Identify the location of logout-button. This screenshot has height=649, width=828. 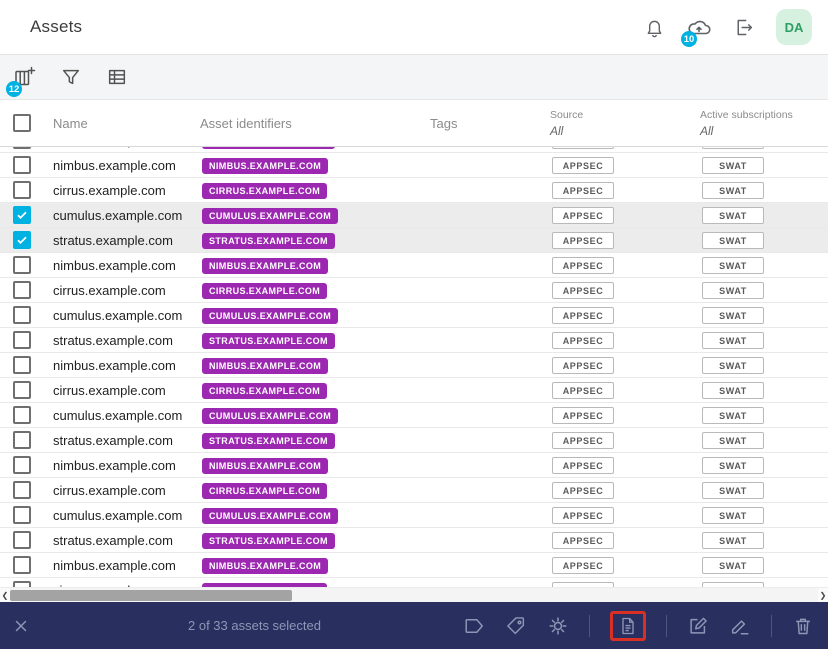
(743, 27).